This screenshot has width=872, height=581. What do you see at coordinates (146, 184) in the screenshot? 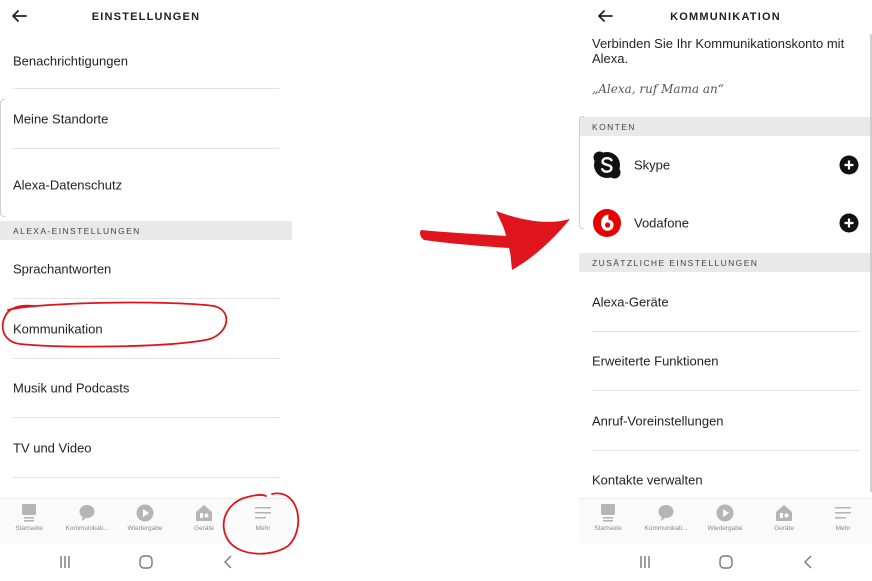
I see `menu-item-alexa-datenschutz: Alexa-Datenschutz` at bounding box center [146, 184].